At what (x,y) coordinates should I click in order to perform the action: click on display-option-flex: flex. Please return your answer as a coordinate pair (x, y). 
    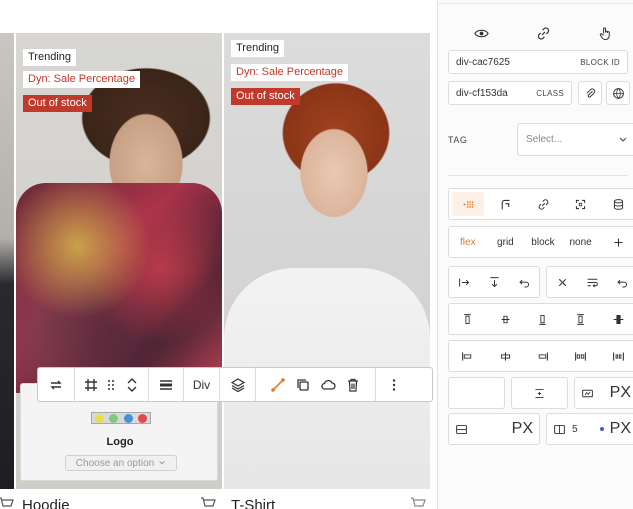
    Looking at the image, I should click on (468, 242).